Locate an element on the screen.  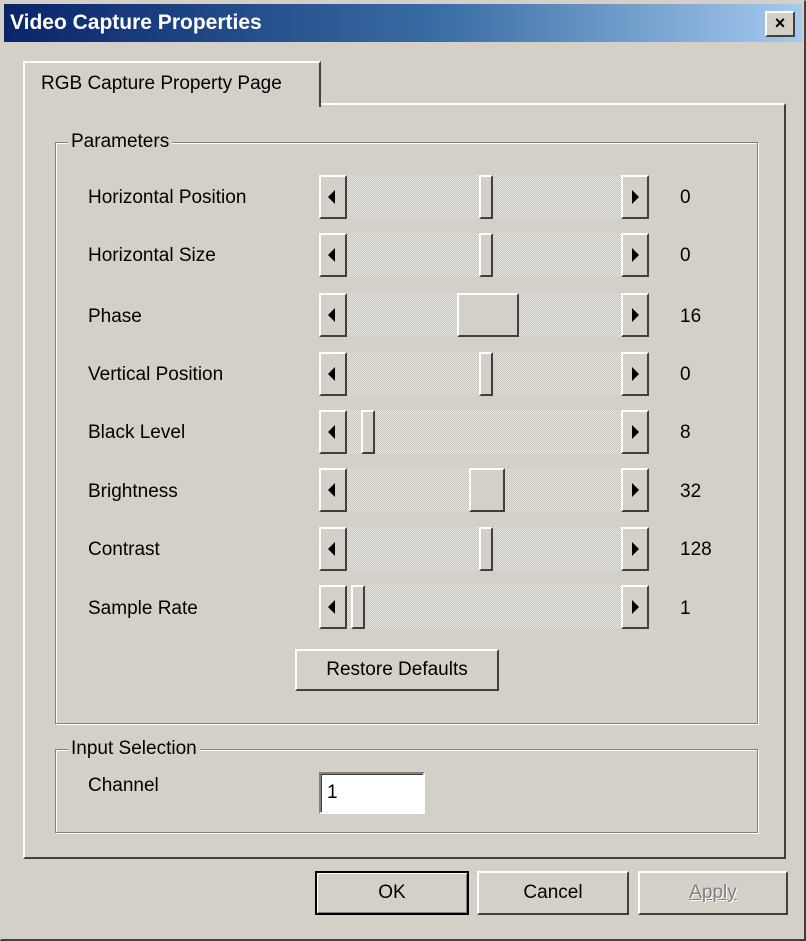
channel-label: Channel is located at coordinates (123, 785).